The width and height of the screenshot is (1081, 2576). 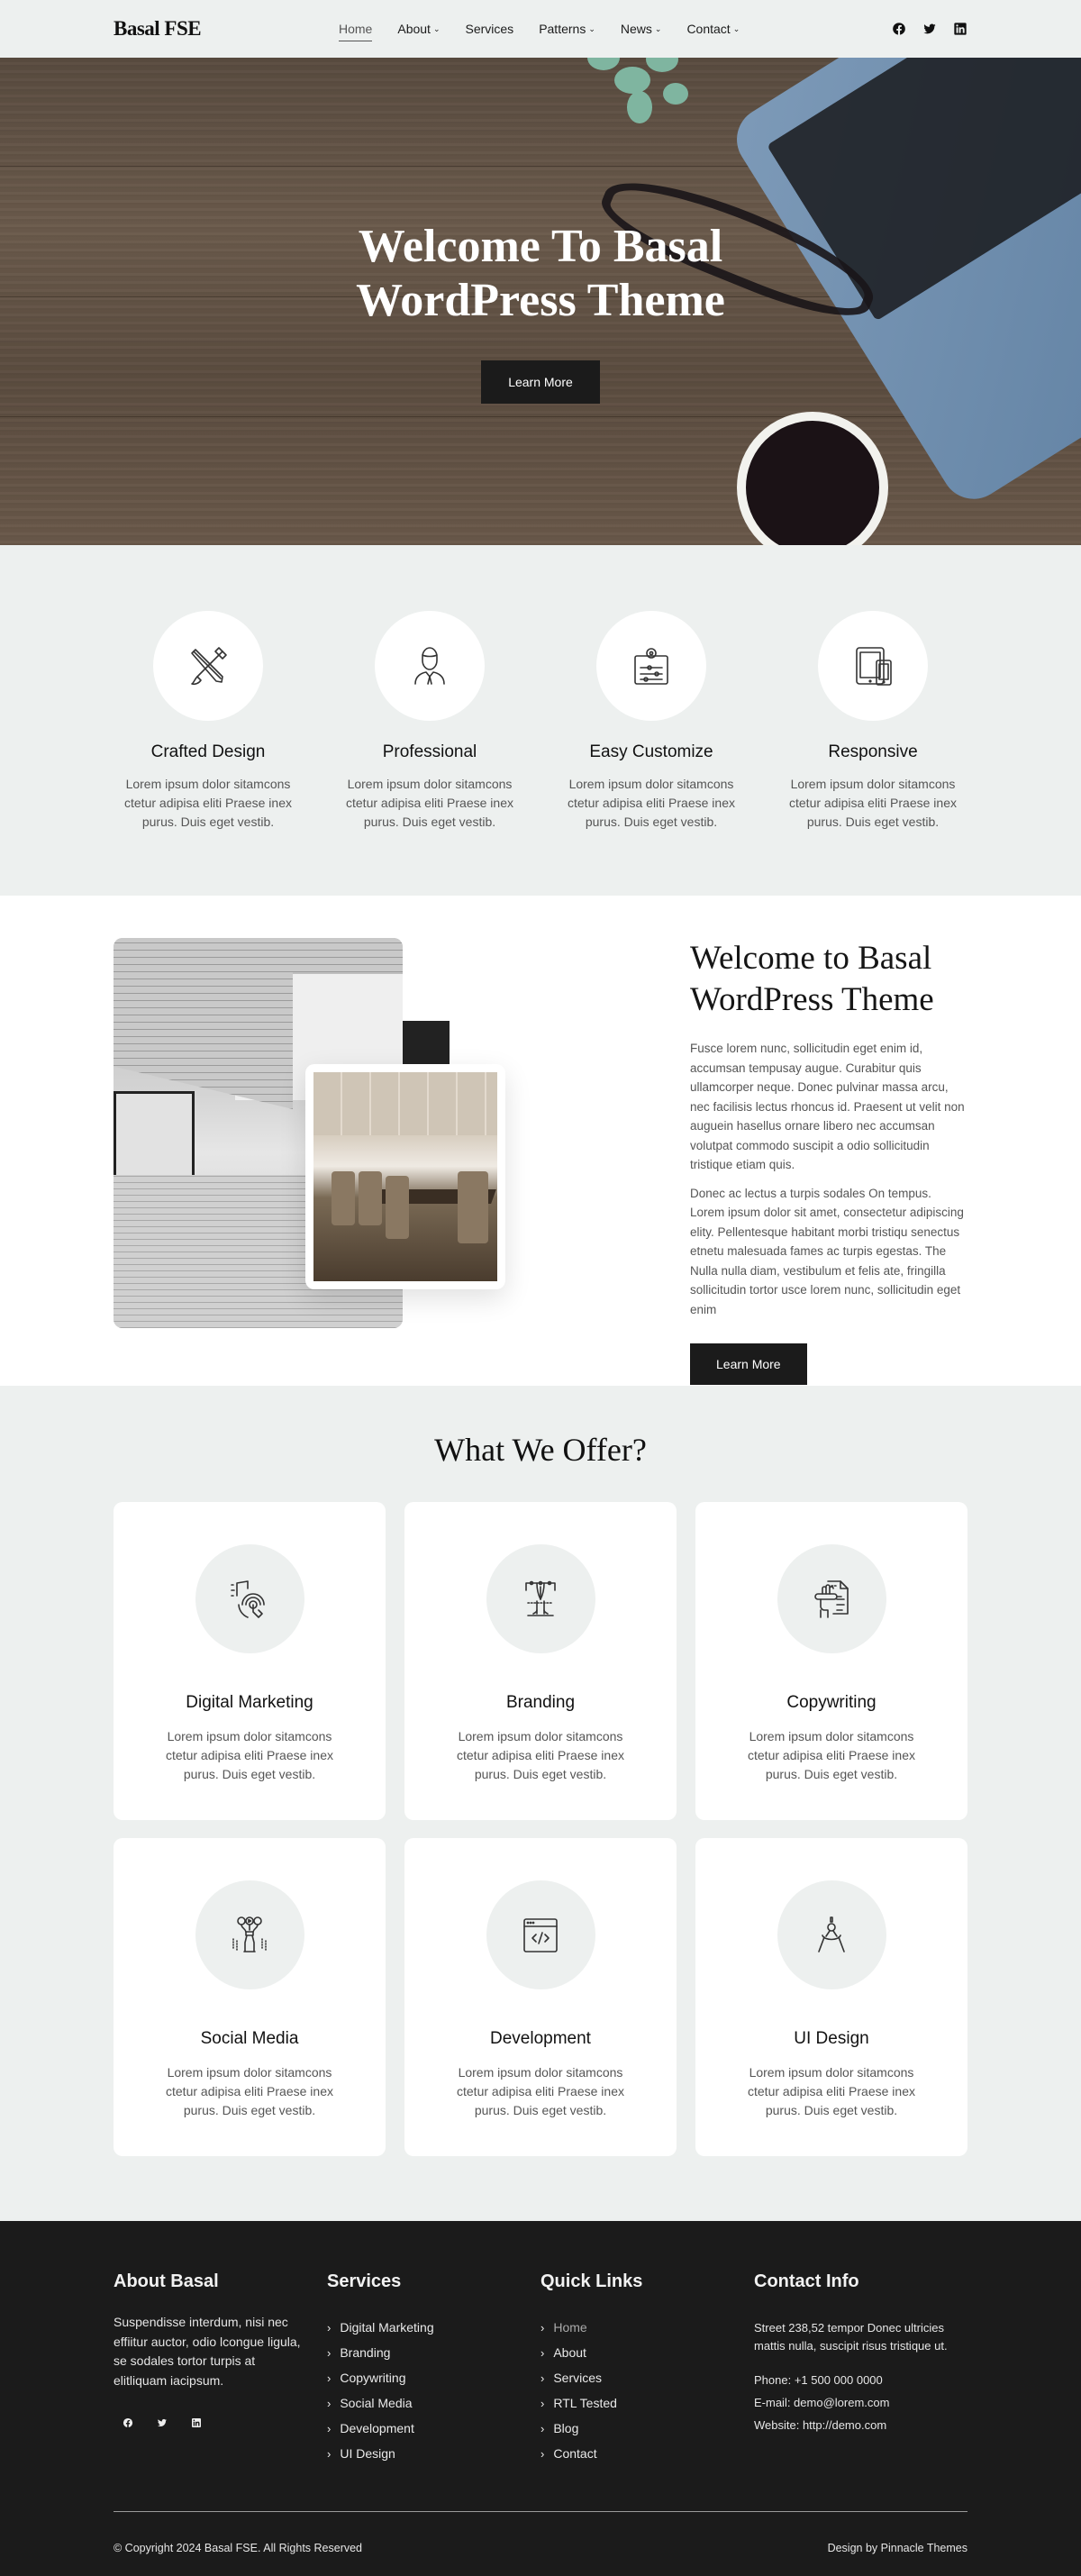 What do you see at coordinates (860, 2425) in the screenshot?
I see `contact-website: Website: http://demo.com` at bounding box center [860, 2425].